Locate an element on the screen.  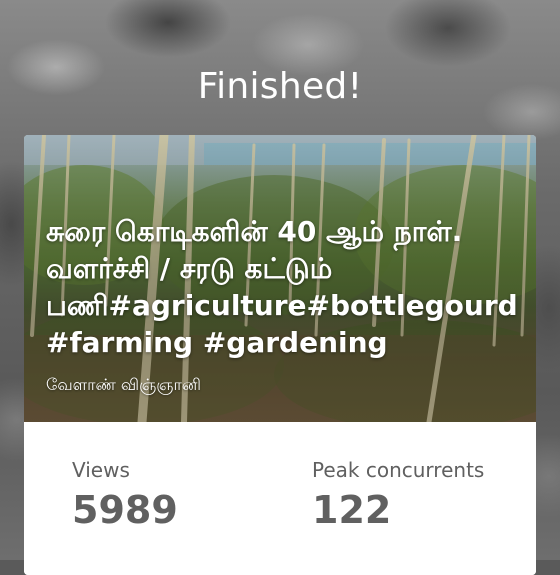
channel-name: வேளாண் விஞ்ஞானி is located at coordinates (123, 384).